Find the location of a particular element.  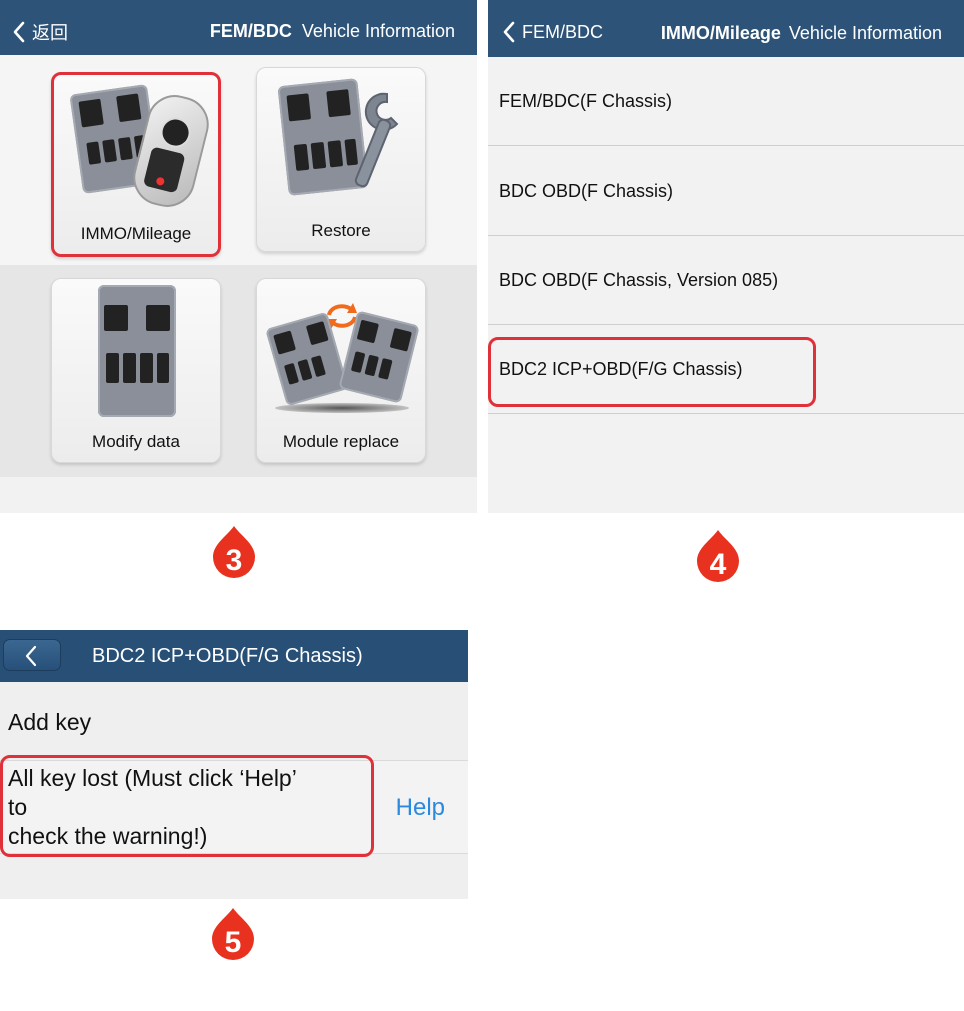

tile-restore: Restore is located at coordinates (341, 159).